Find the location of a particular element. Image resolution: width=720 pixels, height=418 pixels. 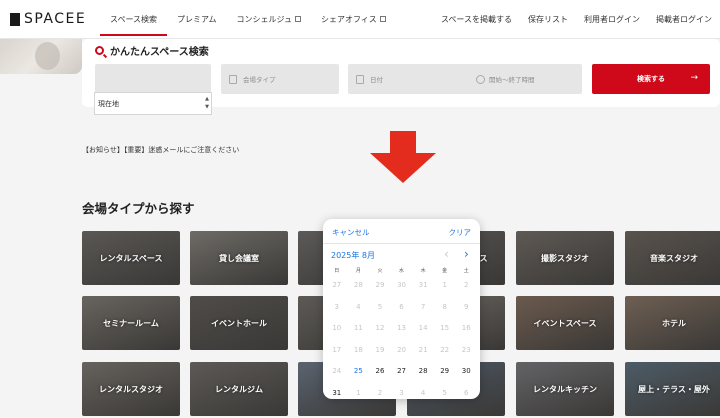

calendar-icon is located at coordinates (360, 79).